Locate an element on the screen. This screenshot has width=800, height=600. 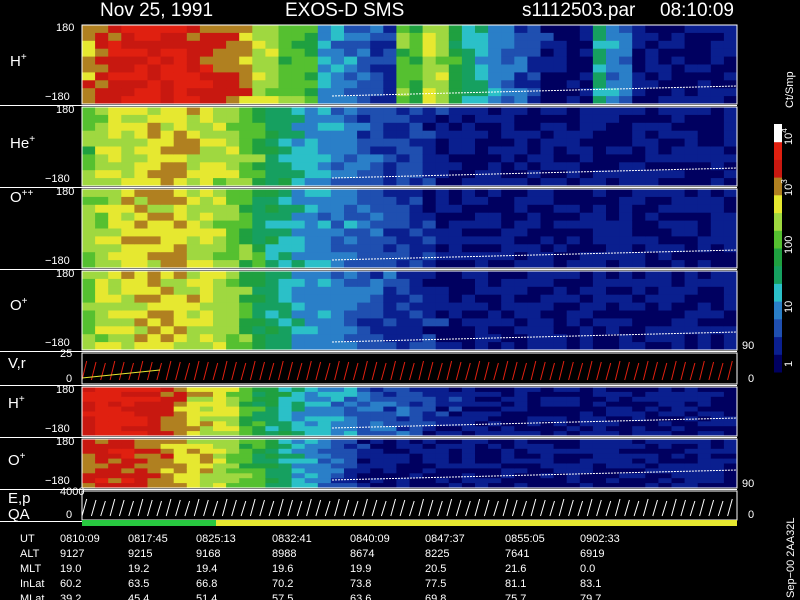
colorbar-label: 100 is located at coordinates (789, 245).